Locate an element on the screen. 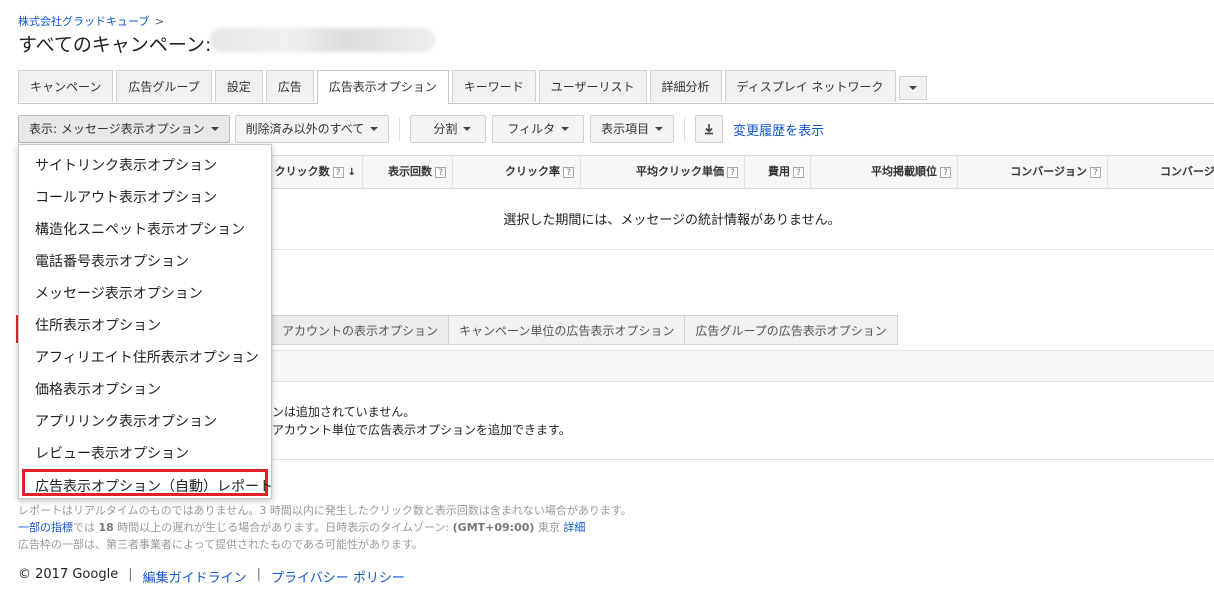  column-header-cost: 費用? is located at coordinates (777, 172).